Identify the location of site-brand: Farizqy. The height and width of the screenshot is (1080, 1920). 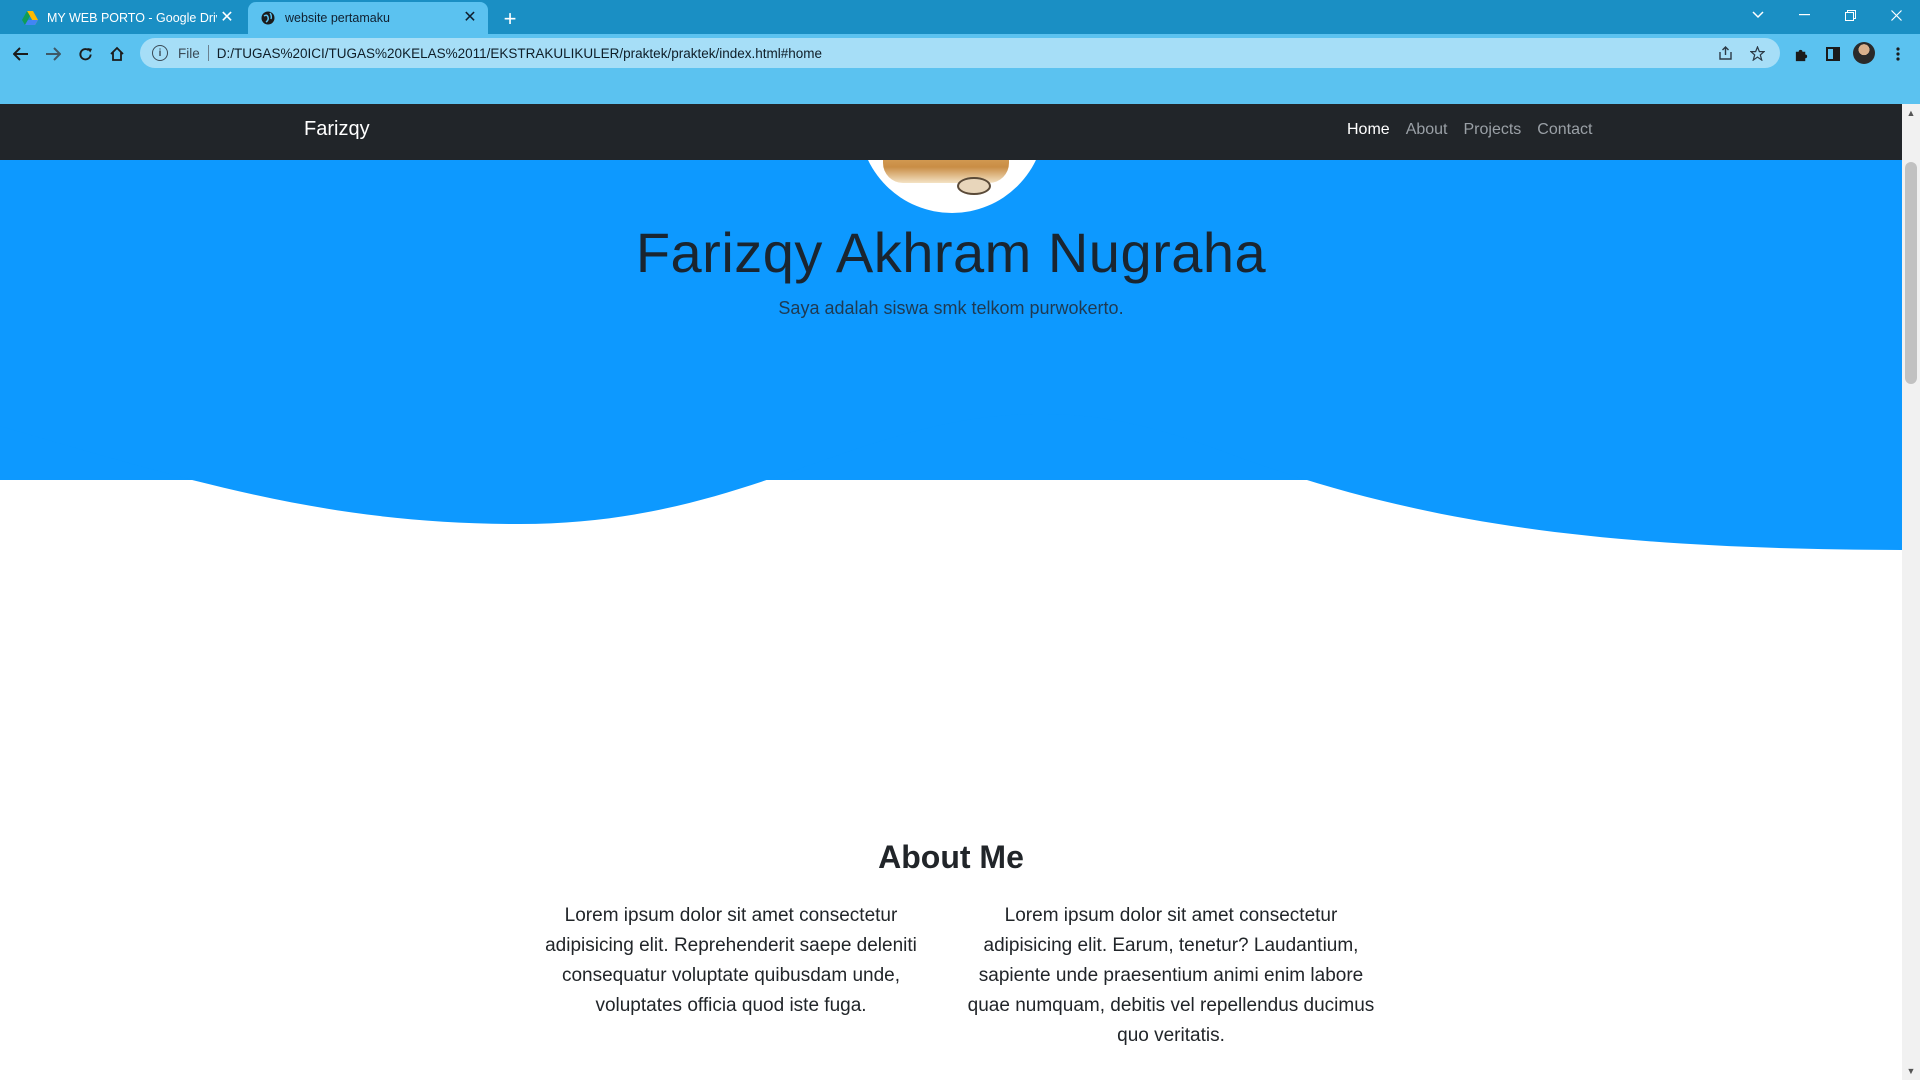
(337, 129).